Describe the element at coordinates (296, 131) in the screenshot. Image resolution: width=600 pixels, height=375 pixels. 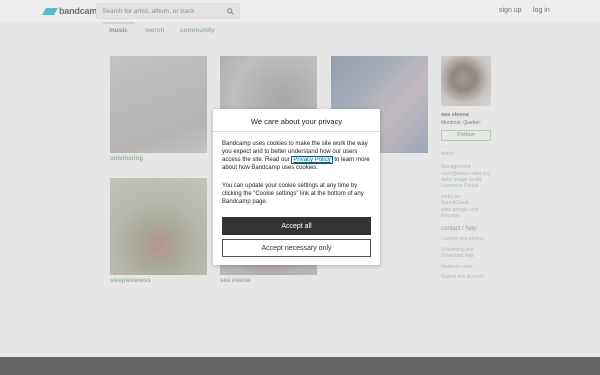
I see `divider` at that location.